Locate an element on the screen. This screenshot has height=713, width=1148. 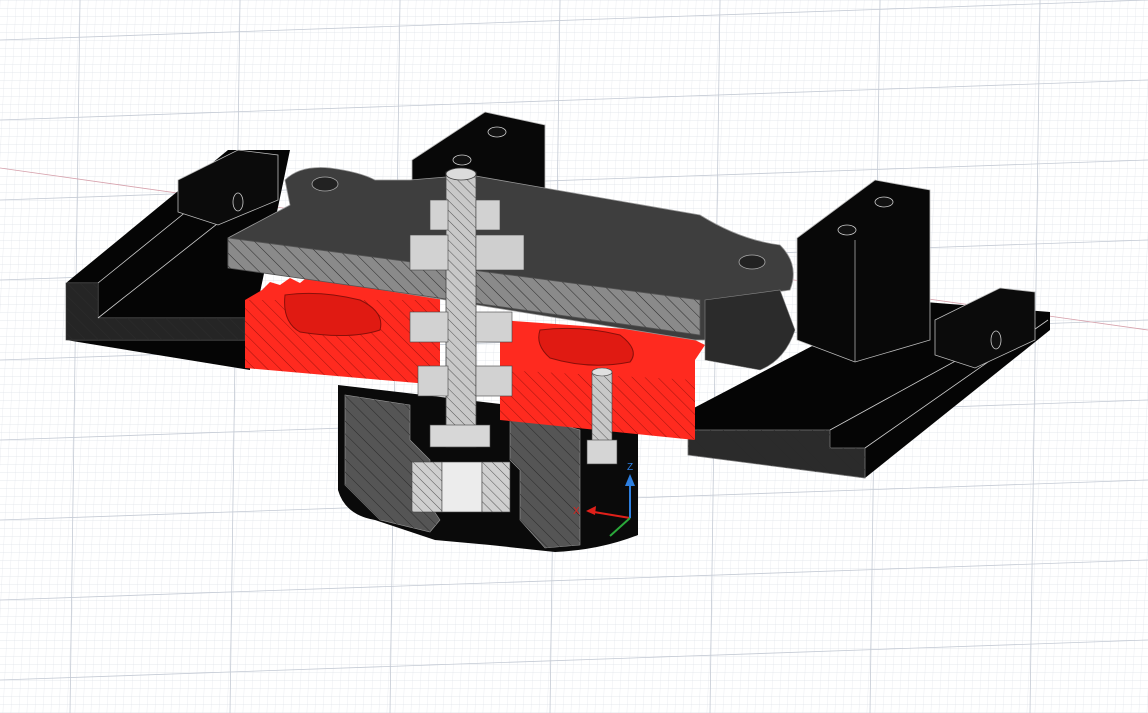
center-bolt is located at coordinates (461, 307).